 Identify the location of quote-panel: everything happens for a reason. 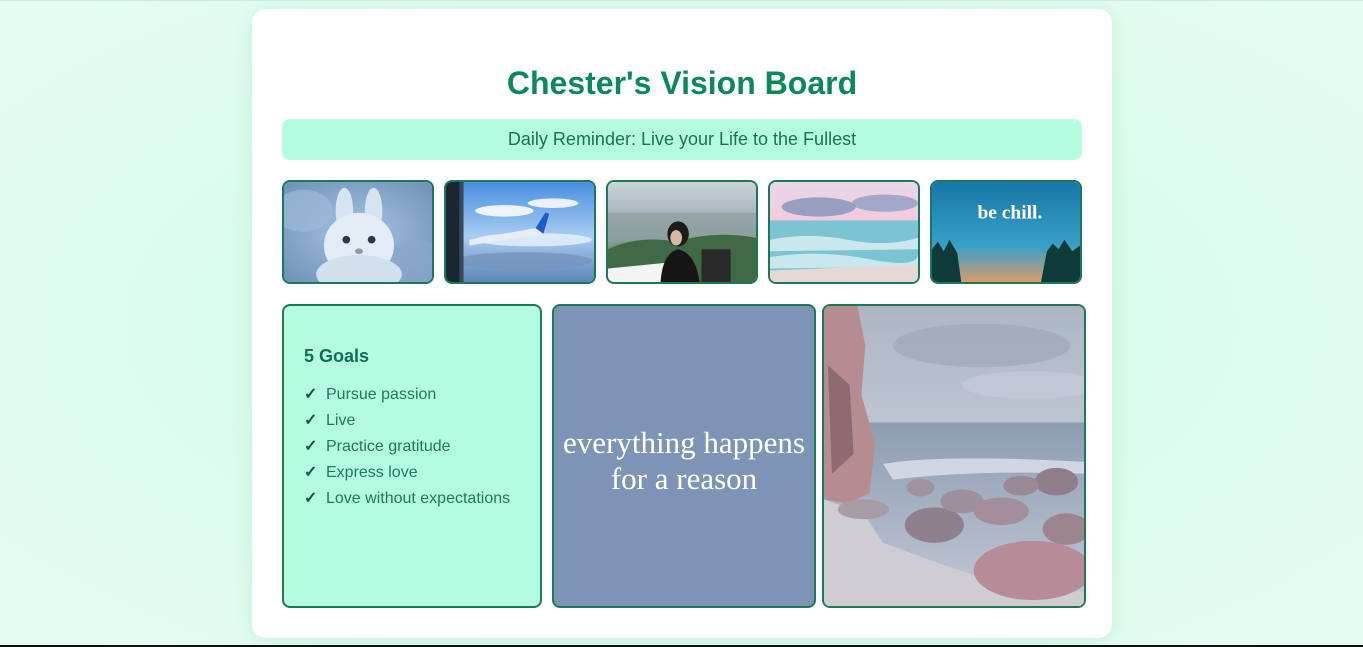
(684, 456).